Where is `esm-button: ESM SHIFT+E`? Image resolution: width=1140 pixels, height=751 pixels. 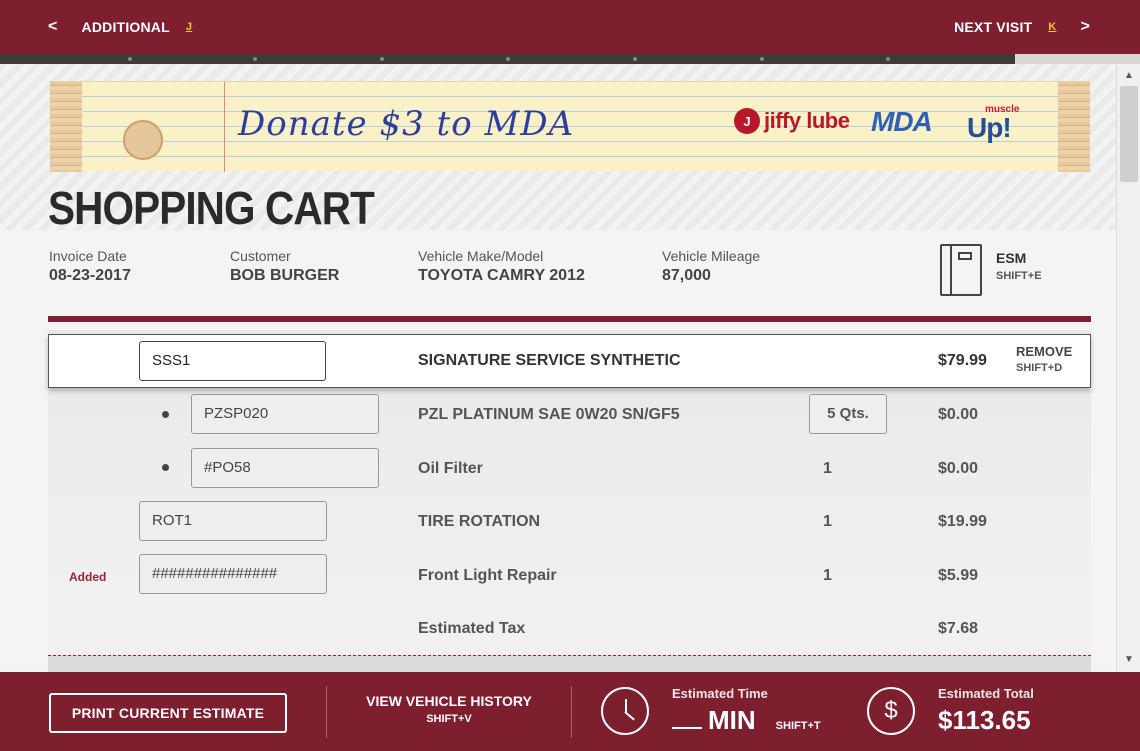 esm-button: ESM SHIFT+E is located at coordinates (991, 270).